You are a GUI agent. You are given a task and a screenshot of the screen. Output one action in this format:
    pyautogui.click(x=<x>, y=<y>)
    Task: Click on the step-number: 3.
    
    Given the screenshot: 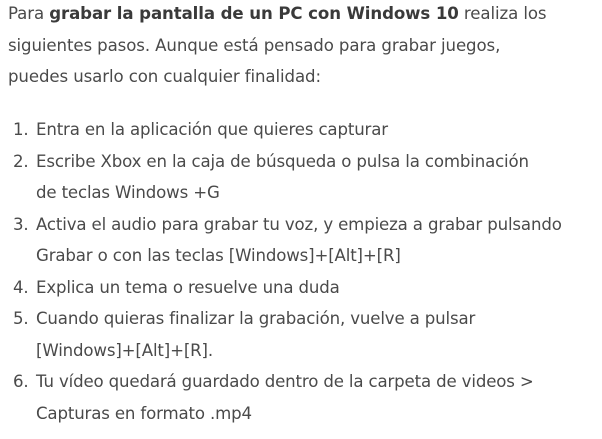 What is the action you would take?
    pyautogui.click(x=21, y=224)
    